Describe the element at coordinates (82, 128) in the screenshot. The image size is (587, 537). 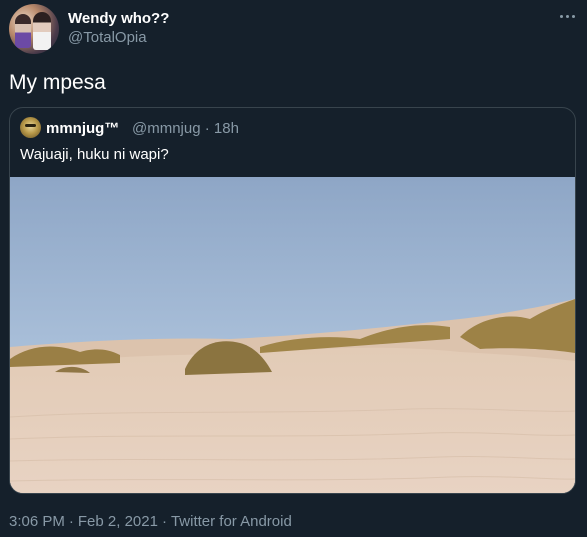
I see `quoted-author-display-name: mmnjug™` at that location.